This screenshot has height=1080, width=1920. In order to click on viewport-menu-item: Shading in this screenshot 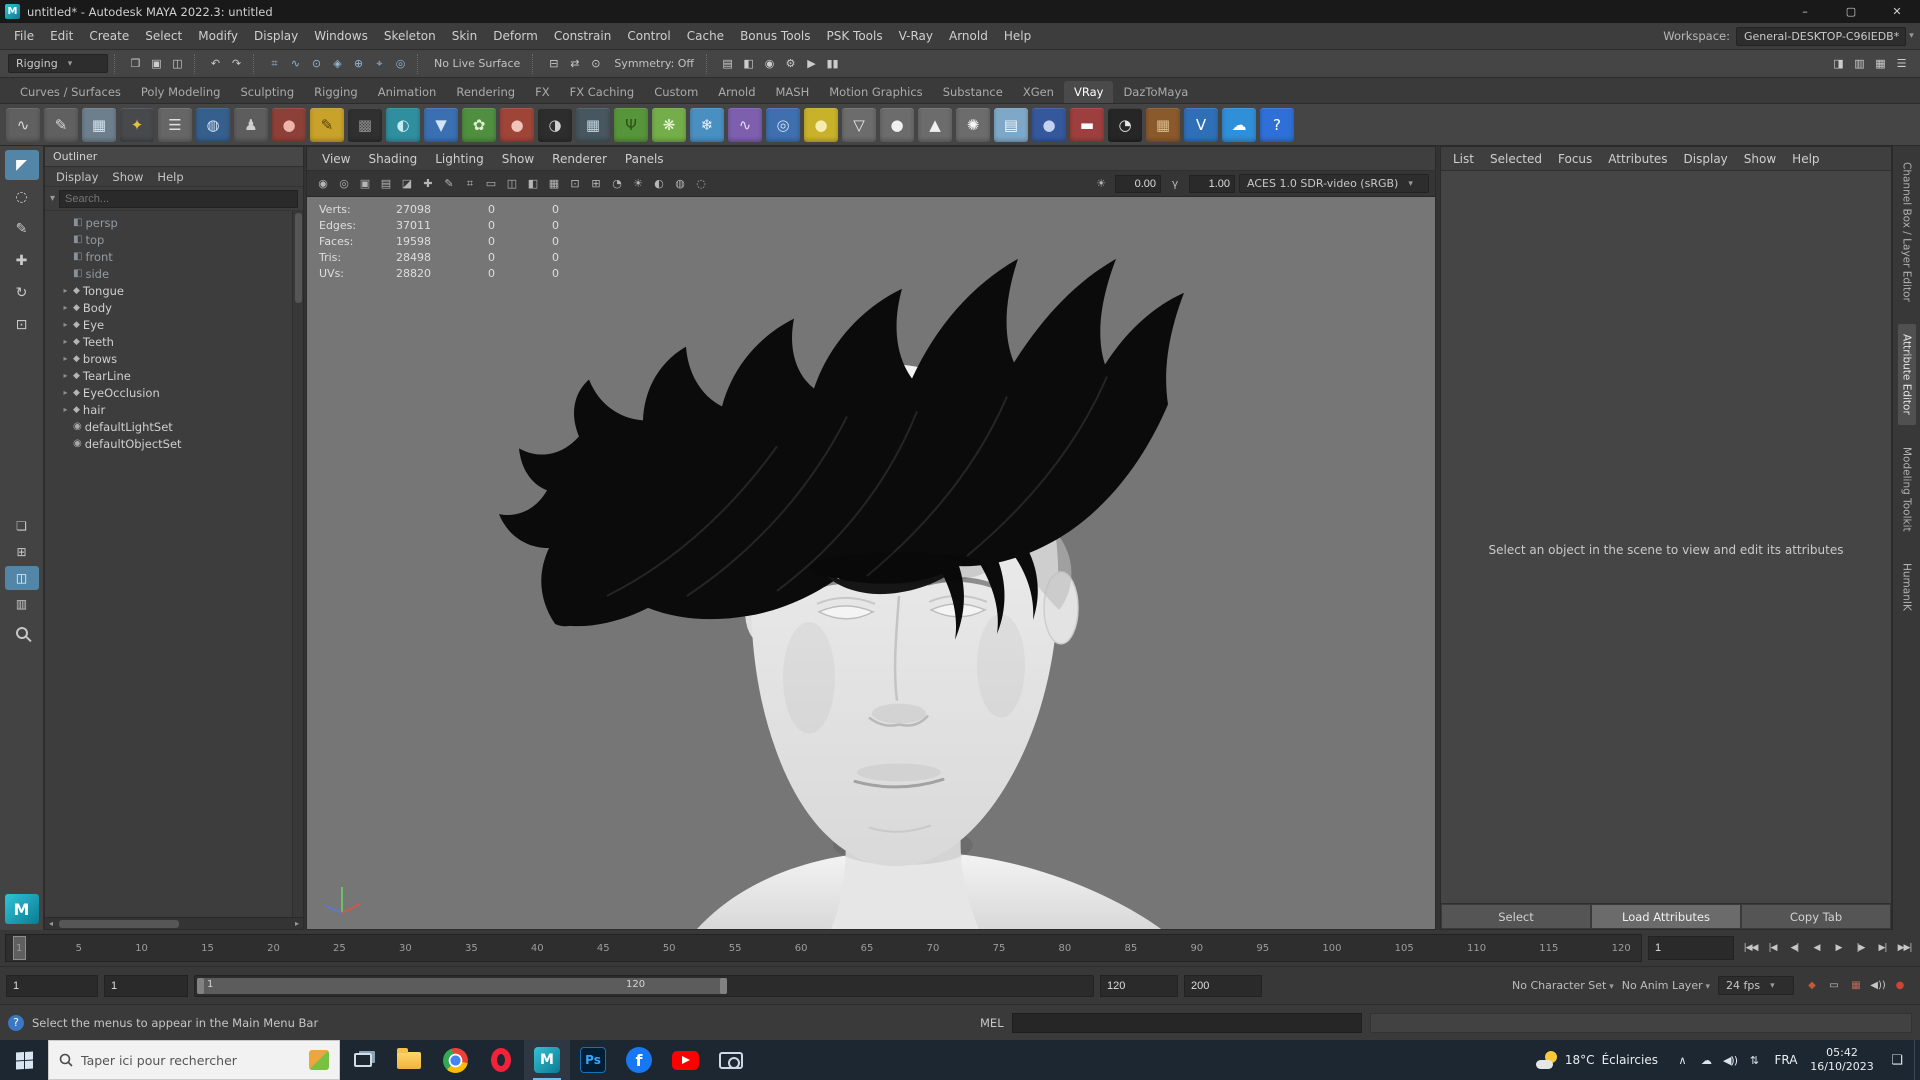, I will do `click(392, 159)`.